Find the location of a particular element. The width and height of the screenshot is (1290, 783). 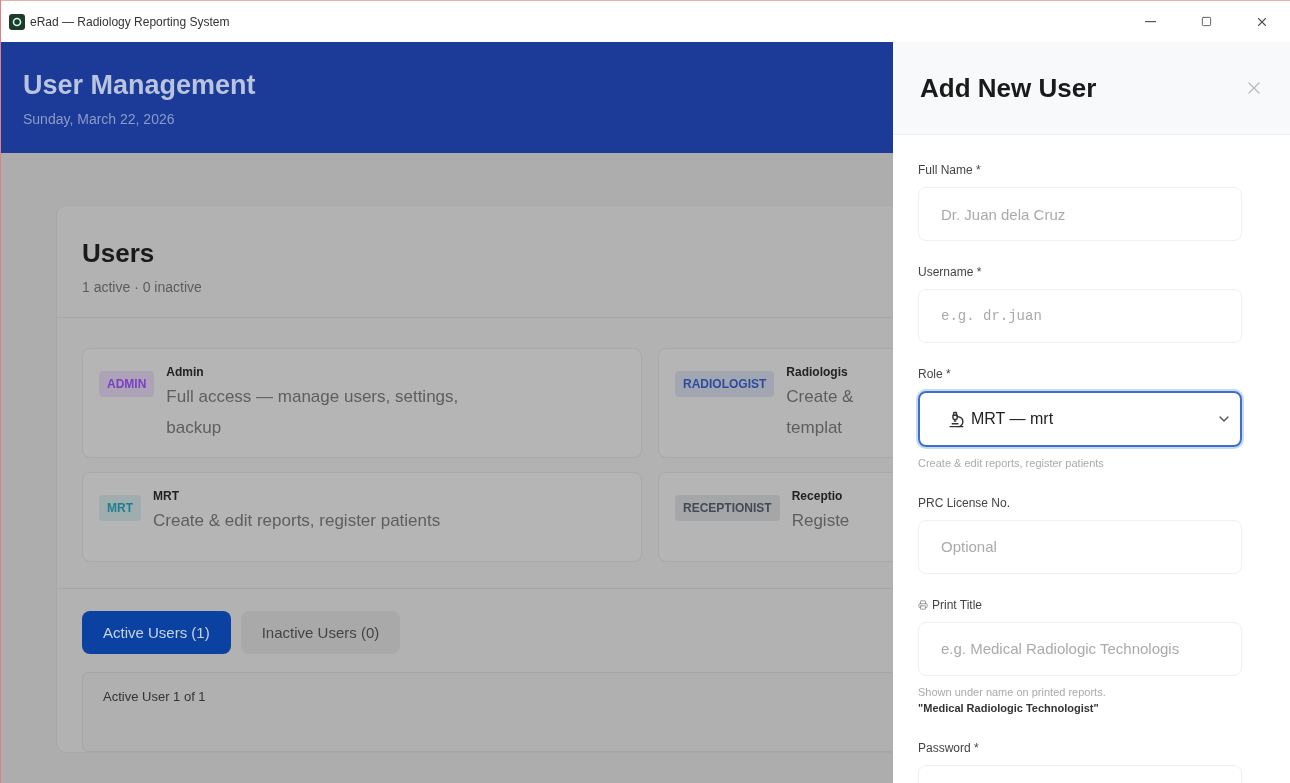

role-name: Radiologis is located at coordinates (817, 372).